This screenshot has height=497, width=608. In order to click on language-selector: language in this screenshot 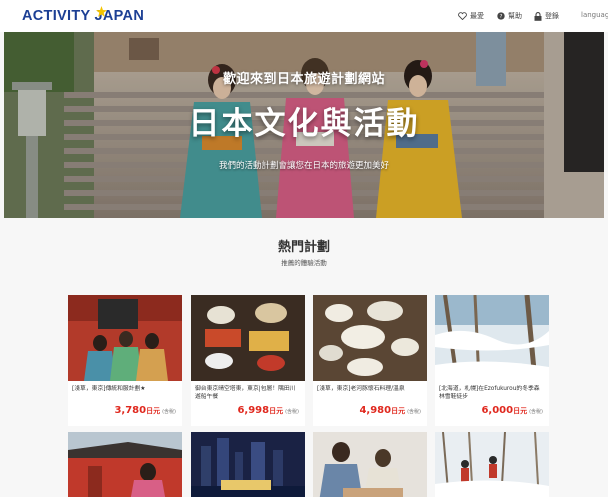, I will do `click(594, 15)`.